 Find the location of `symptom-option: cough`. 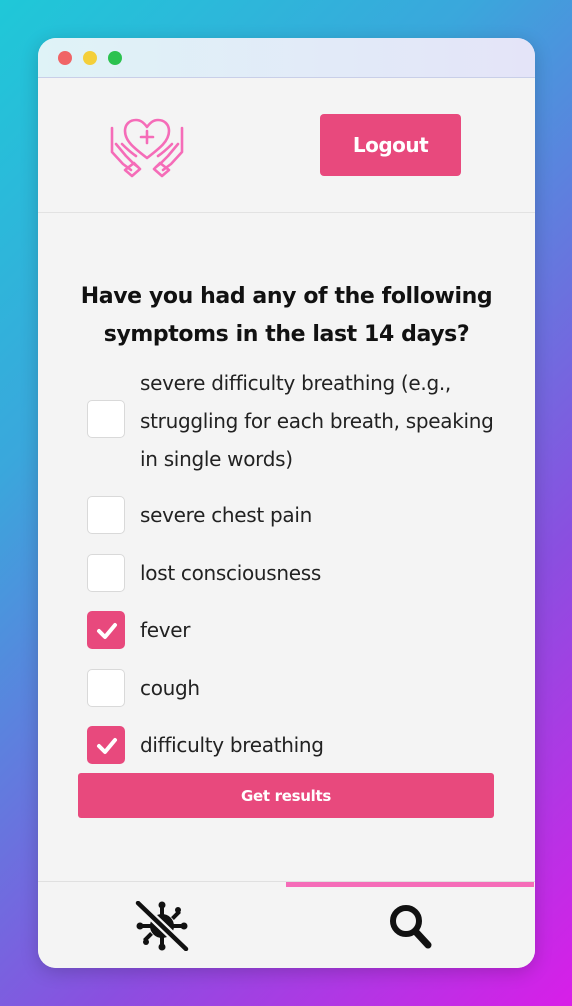

symptom-option: cough is located at coordinates (301, 688).